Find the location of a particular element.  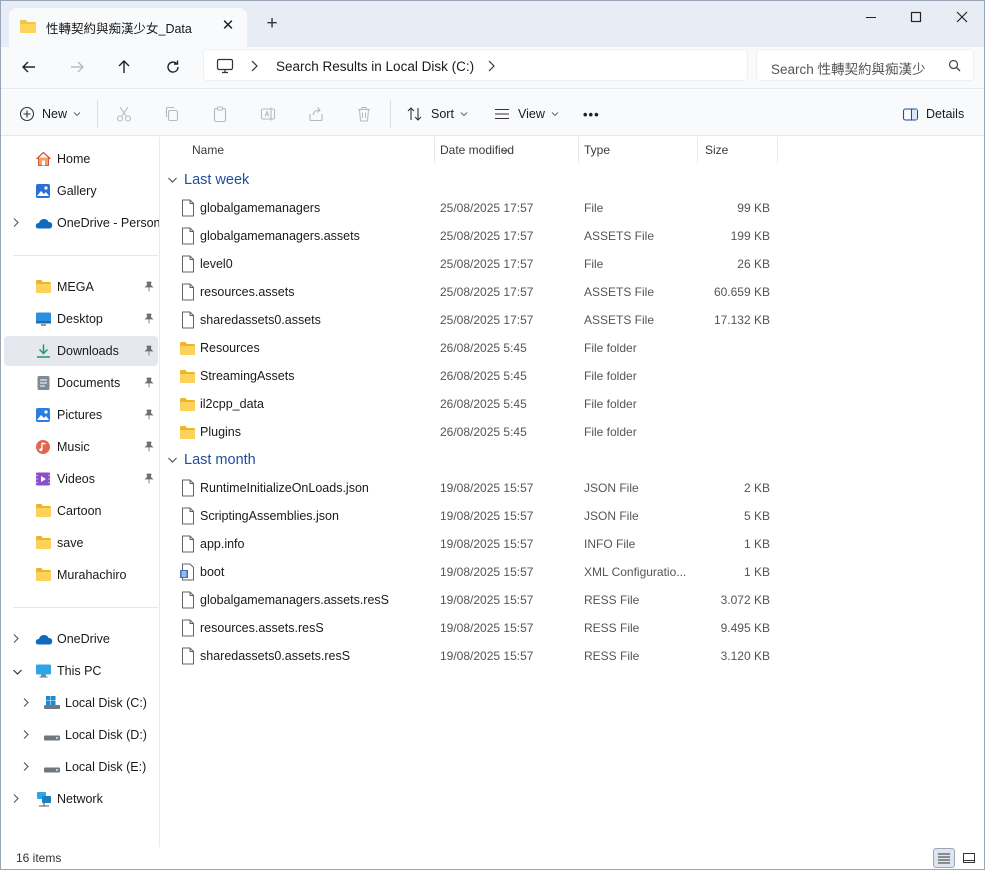

group-header: Last month is located at coordinates (211, 460).